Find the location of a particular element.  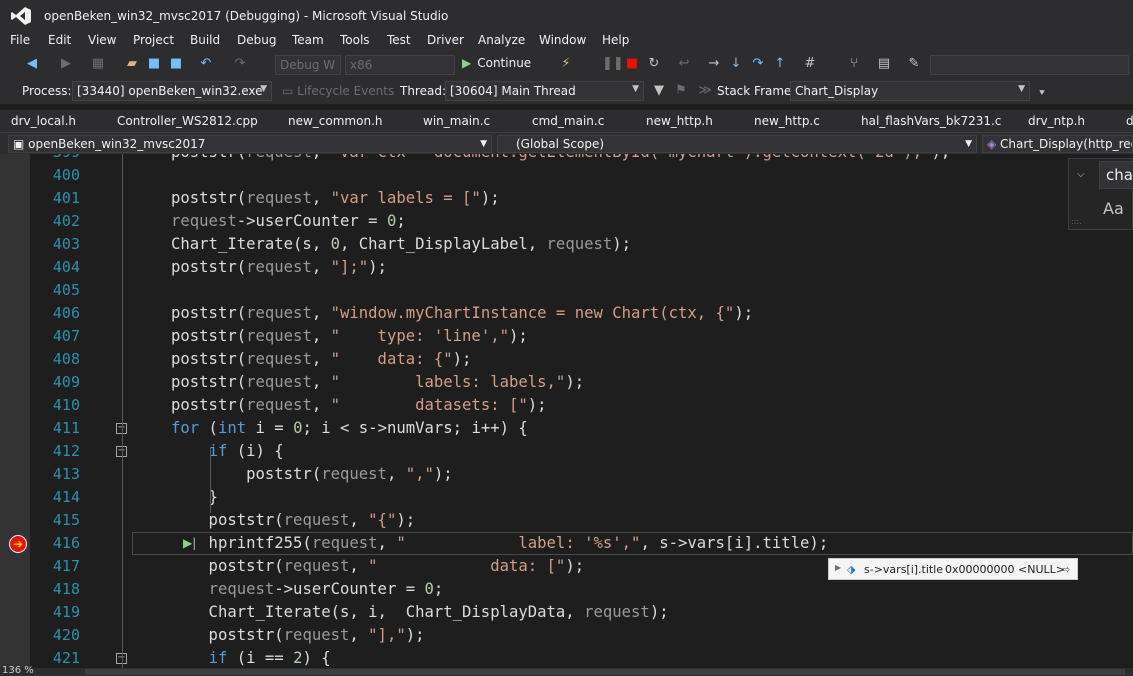

line-number: 409 is located at coordinates (66, 382).